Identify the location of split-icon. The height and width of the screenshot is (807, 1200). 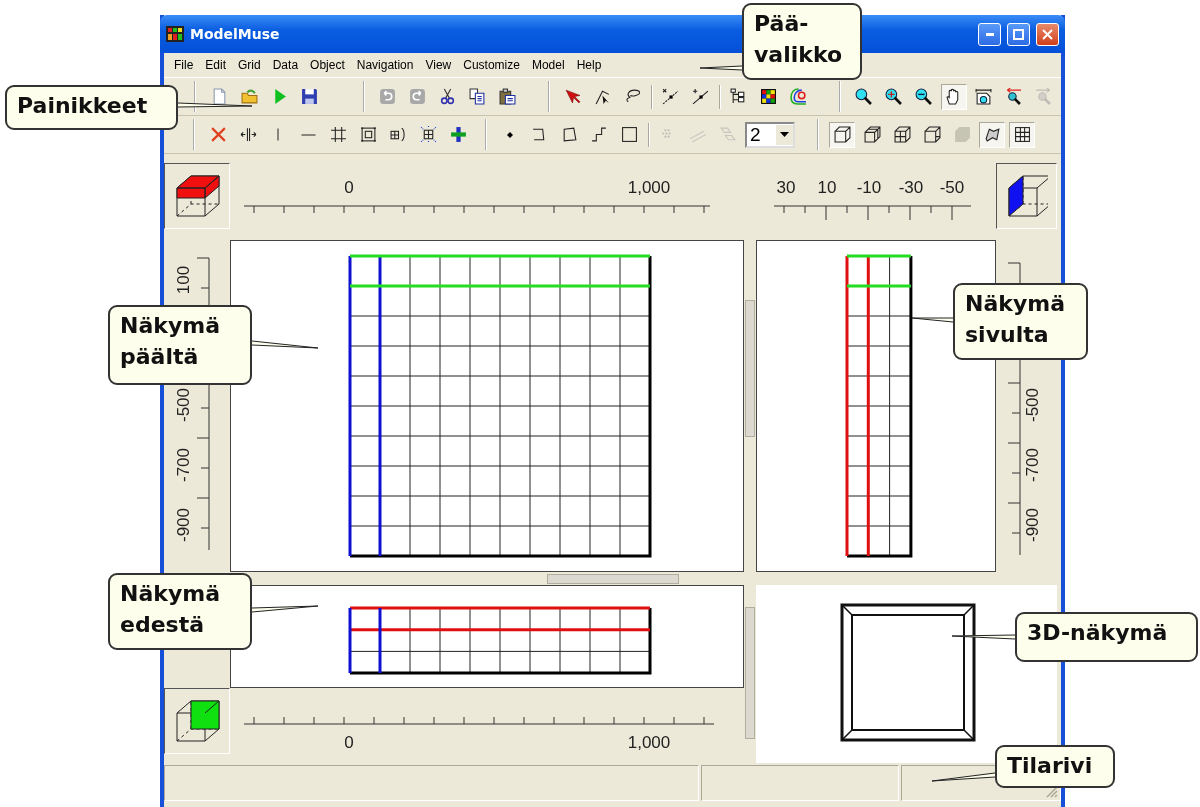
(248, 134).